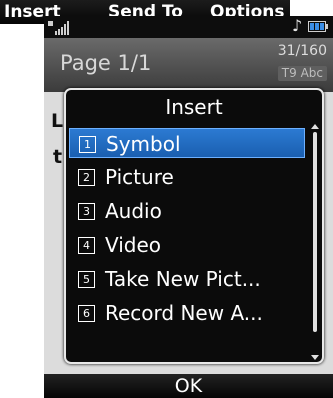 The image size is (333, 398). I want to click on menu-item-symbol: 1 Symbol, so click(187, 143).